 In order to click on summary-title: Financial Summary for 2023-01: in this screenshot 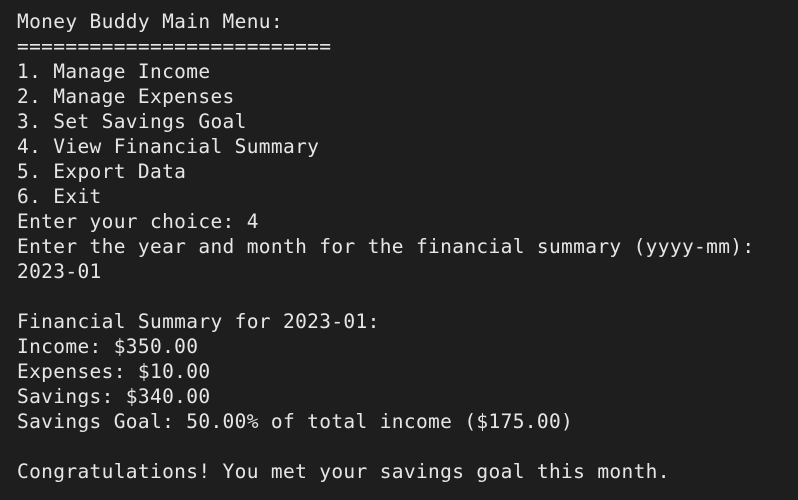, I will do `click(198, 321)`.